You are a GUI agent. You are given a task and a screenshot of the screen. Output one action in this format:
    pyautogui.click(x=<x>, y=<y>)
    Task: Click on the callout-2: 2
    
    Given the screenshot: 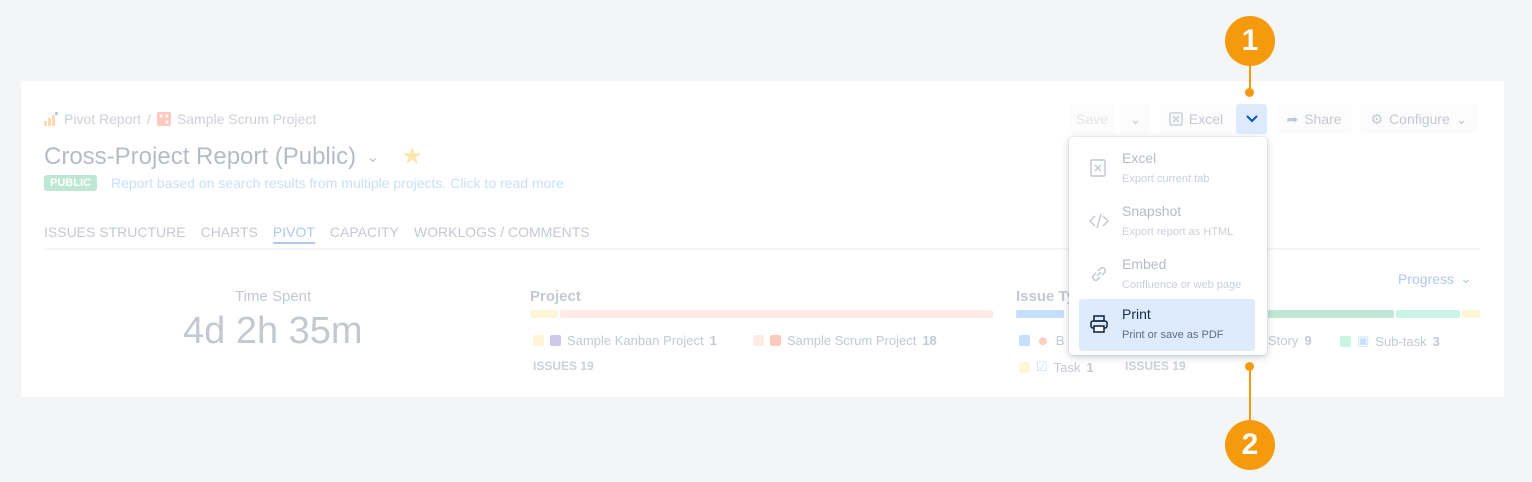 What is the action you would take?
    pyautogui.click(x=1250, y=445)
    